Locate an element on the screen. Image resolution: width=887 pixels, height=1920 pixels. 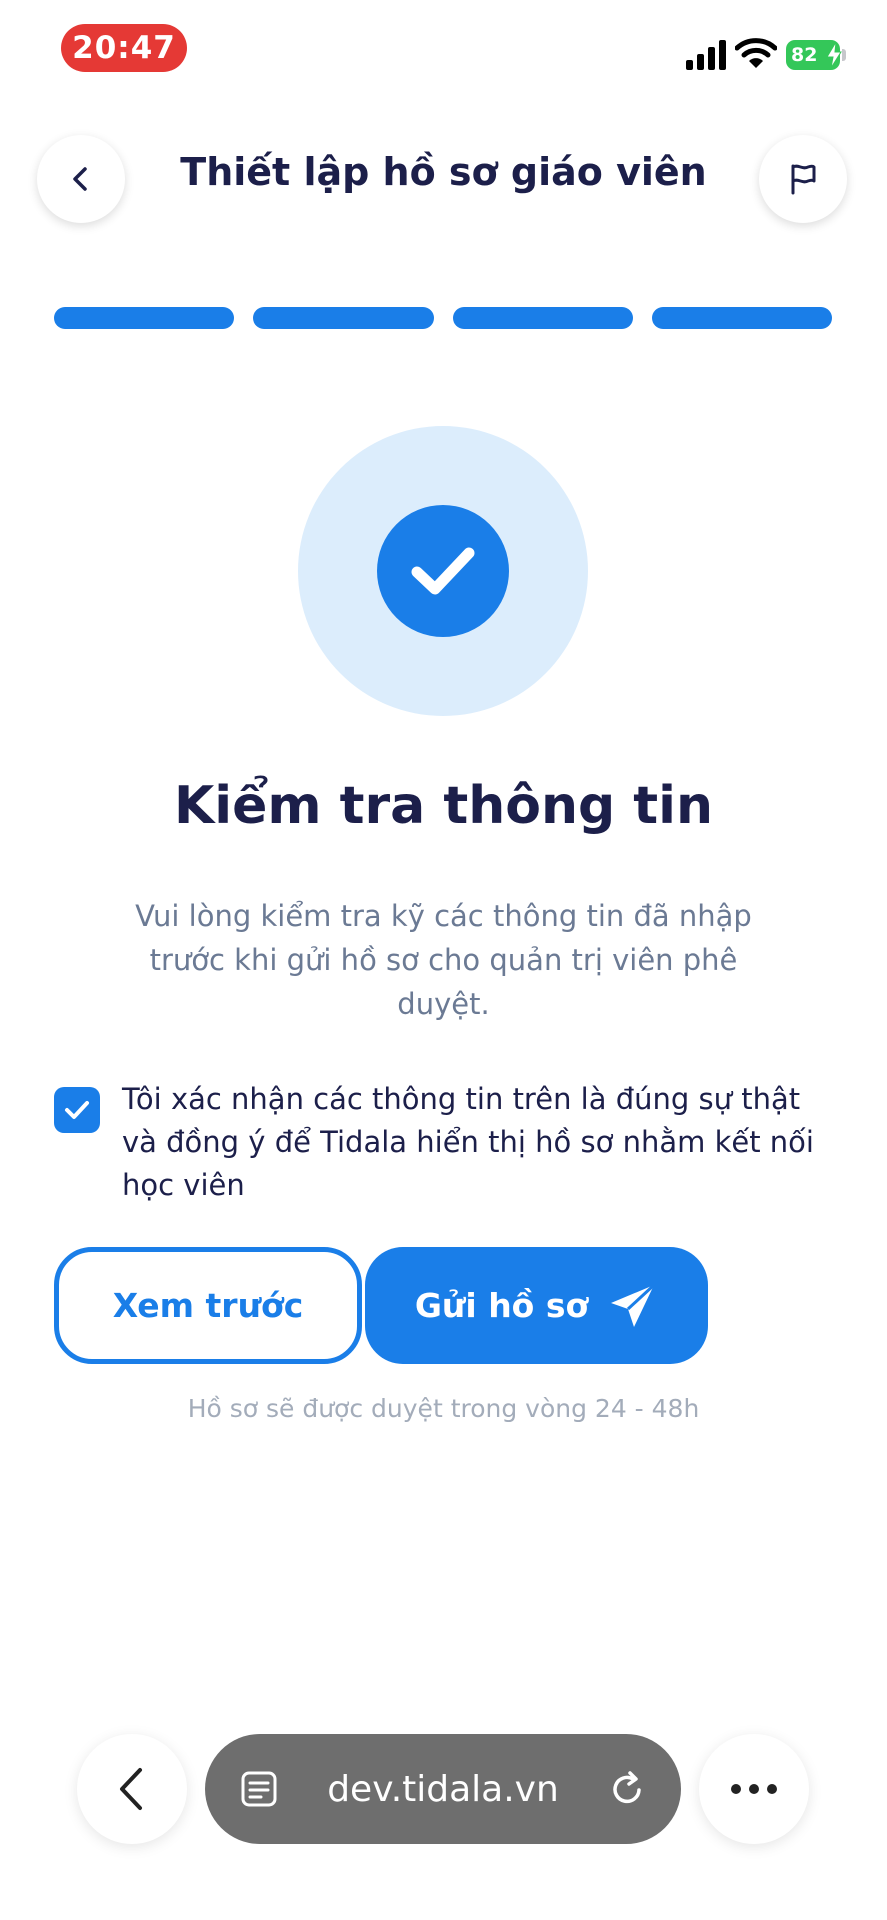
reload-icon is located at coordinates (627, 1789).